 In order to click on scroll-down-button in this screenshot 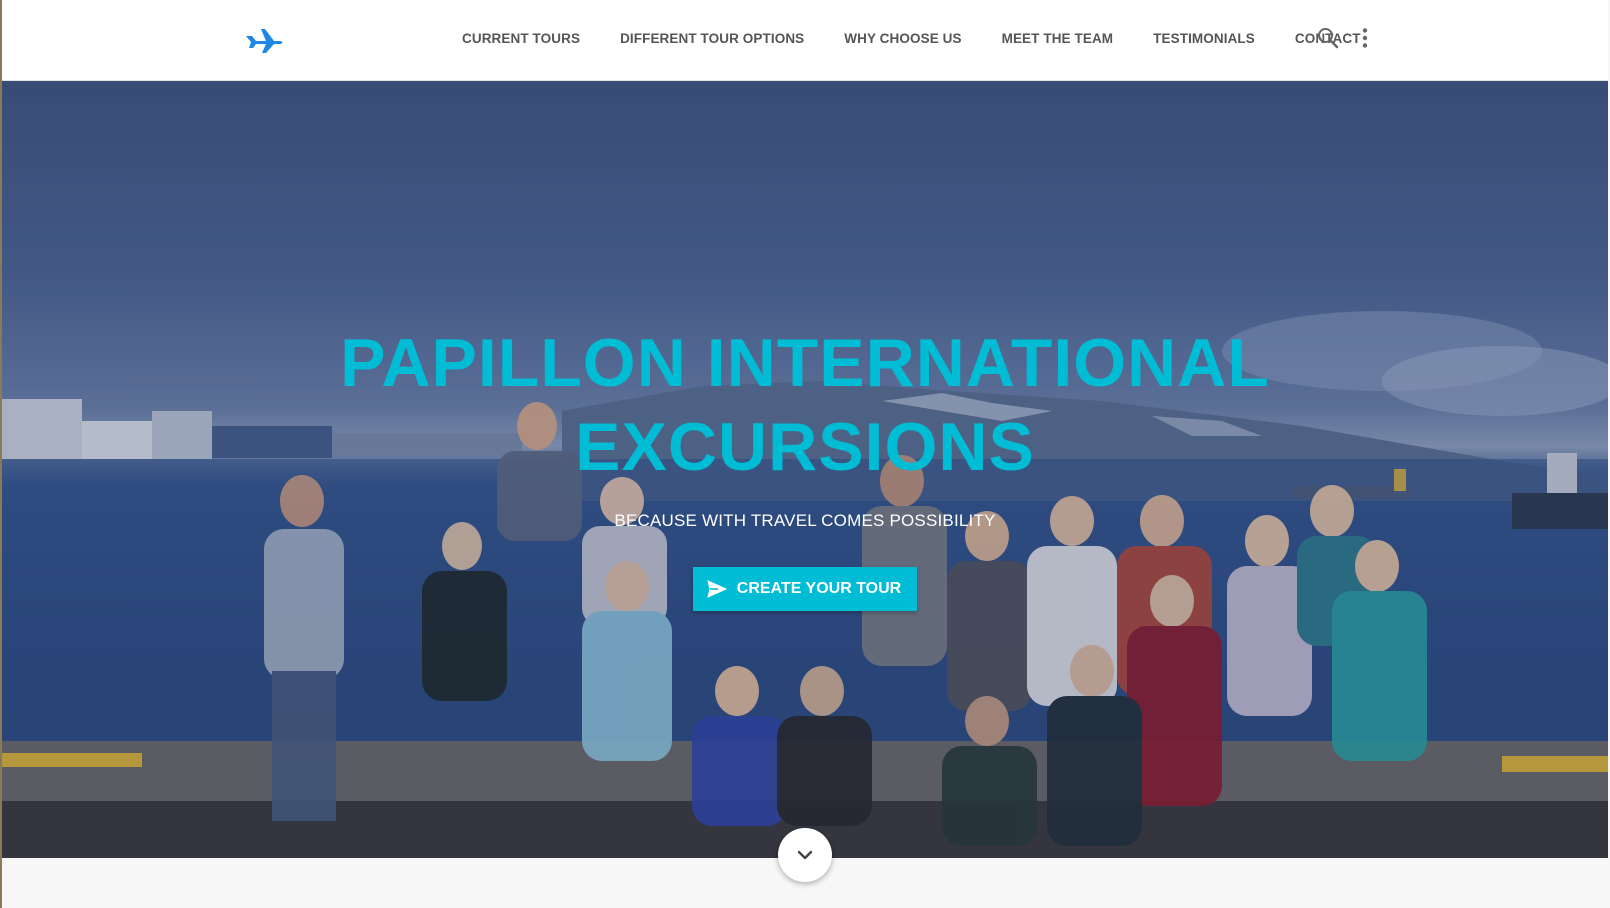, I will do `click(805, 855)`.